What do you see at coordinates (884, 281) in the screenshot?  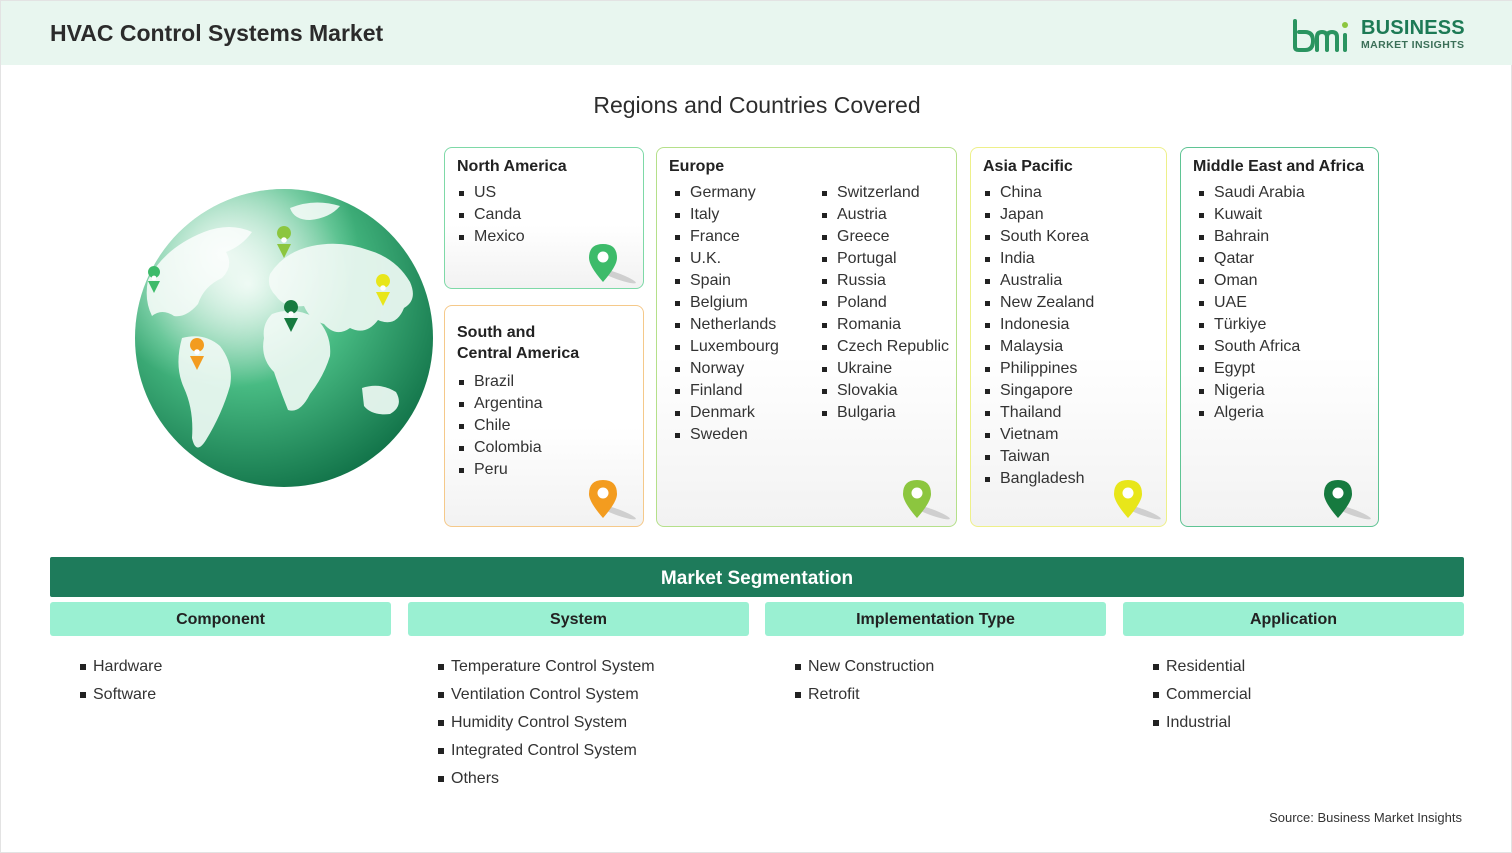 I see `list-item: Russia` at bounding box center [884, 281].